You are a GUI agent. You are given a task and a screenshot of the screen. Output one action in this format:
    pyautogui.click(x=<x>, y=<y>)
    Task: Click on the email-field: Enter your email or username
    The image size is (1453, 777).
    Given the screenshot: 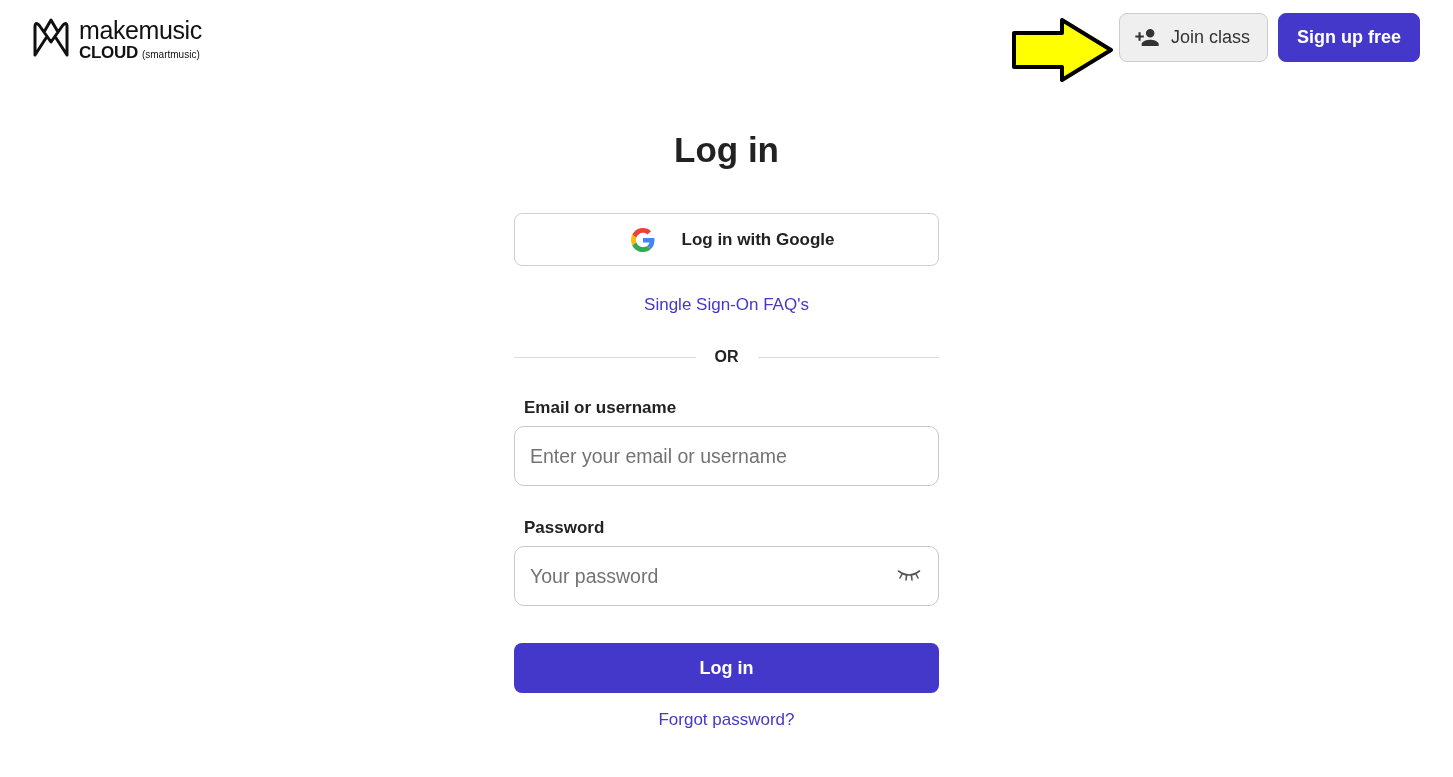 What is the action you would take?
    pyautogui.click(x=726, y=456)
    